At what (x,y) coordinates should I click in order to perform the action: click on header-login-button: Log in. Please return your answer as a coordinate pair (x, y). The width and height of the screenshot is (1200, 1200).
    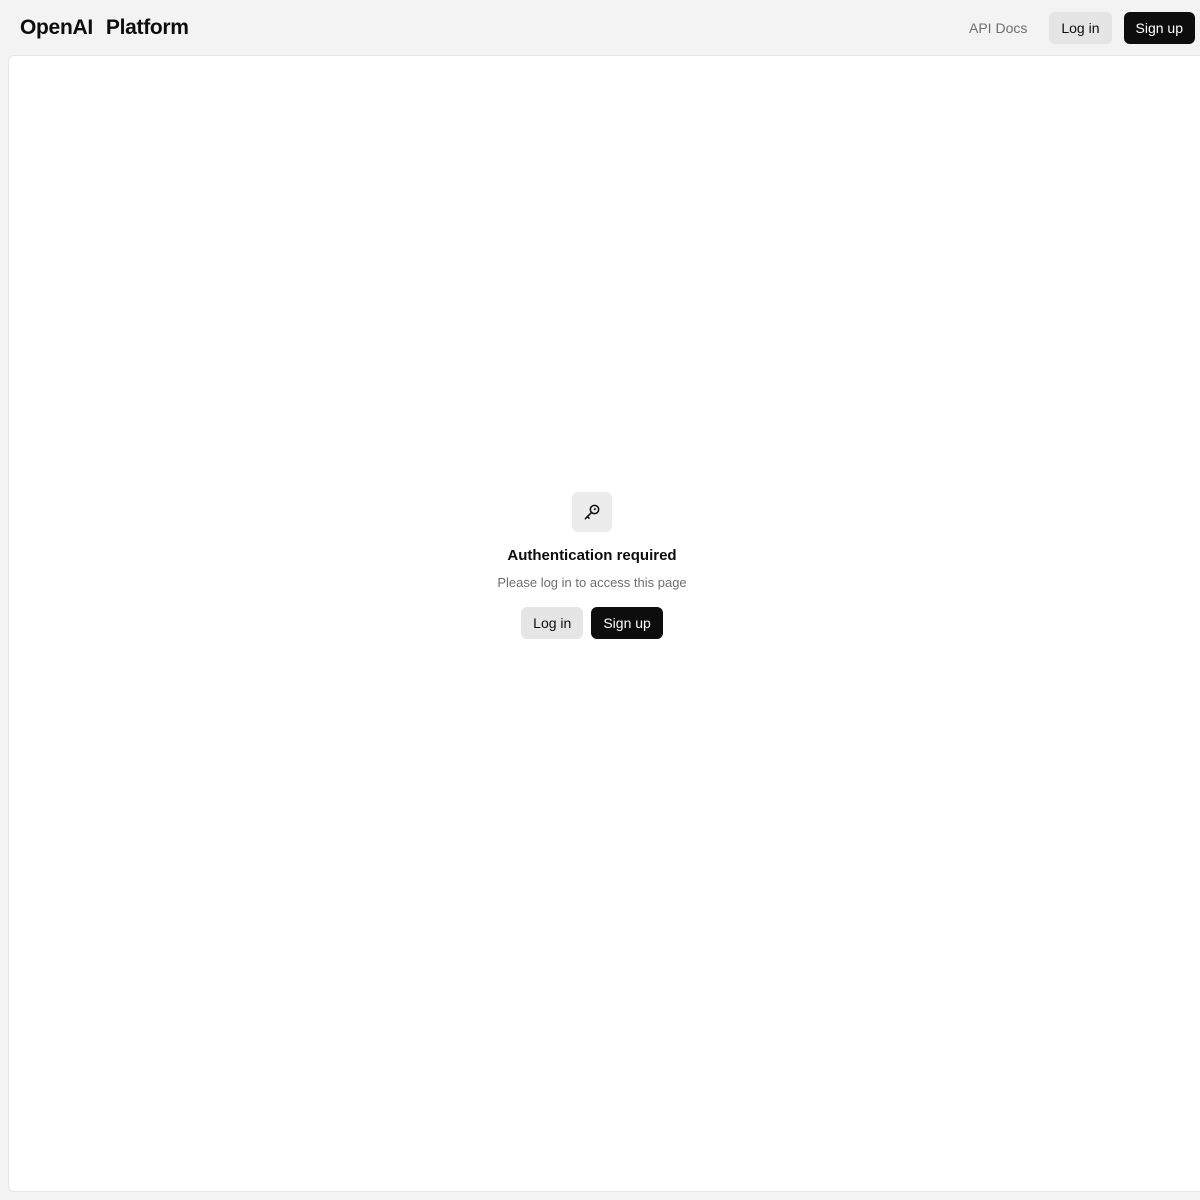
    Looking at the image, I should click on (1080, 27).